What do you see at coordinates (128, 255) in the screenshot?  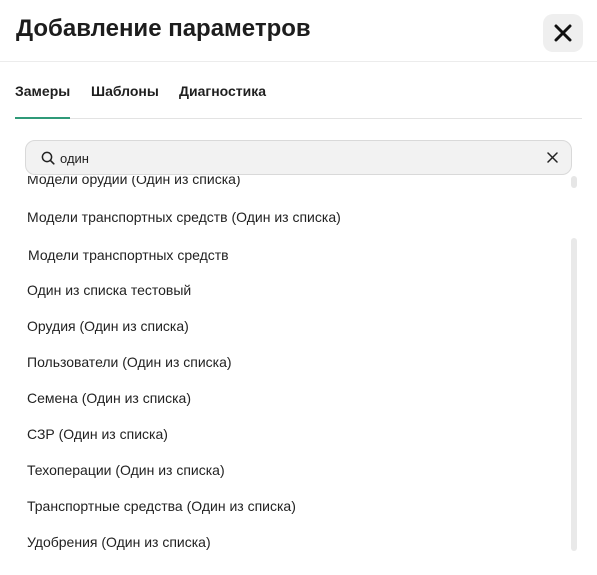 I see `list-item: Модели транспортных средств` at bounding box center [128, 255].